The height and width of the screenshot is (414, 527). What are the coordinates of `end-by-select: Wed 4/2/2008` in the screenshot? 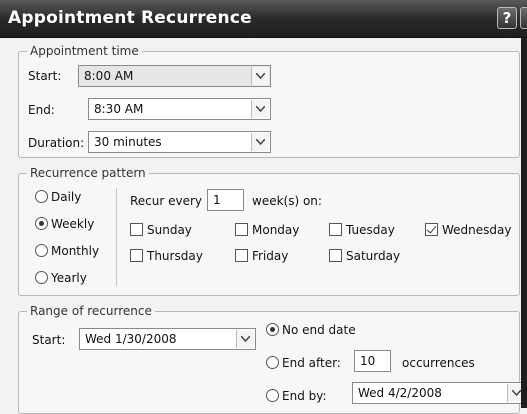 It's located at (439, 393).